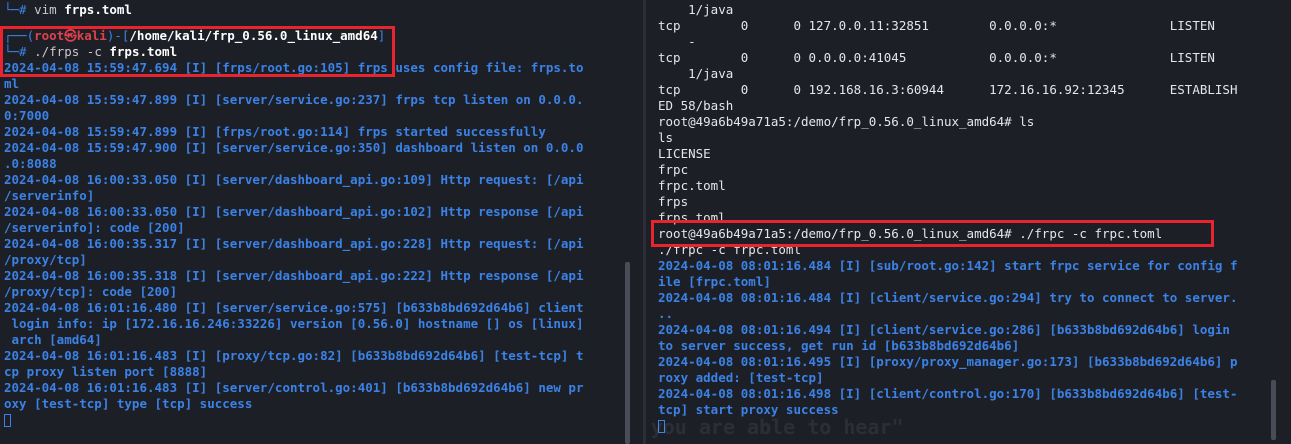 This screenshot has width=1291, height=444. Describe the element at coordinates (729, 249) in the screenshot. I see `frpc-echo-line: ./frpc -c frpc.toml` at that location.